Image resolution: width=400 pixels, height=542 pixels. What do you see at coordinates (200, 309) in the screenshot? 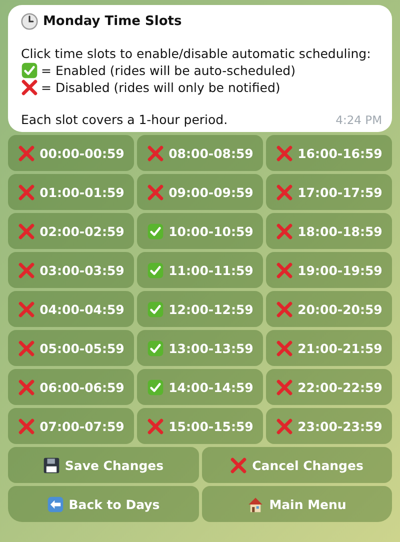
I see `time-slot-button: 12:00-12:59` at bounding box center [200, 309].